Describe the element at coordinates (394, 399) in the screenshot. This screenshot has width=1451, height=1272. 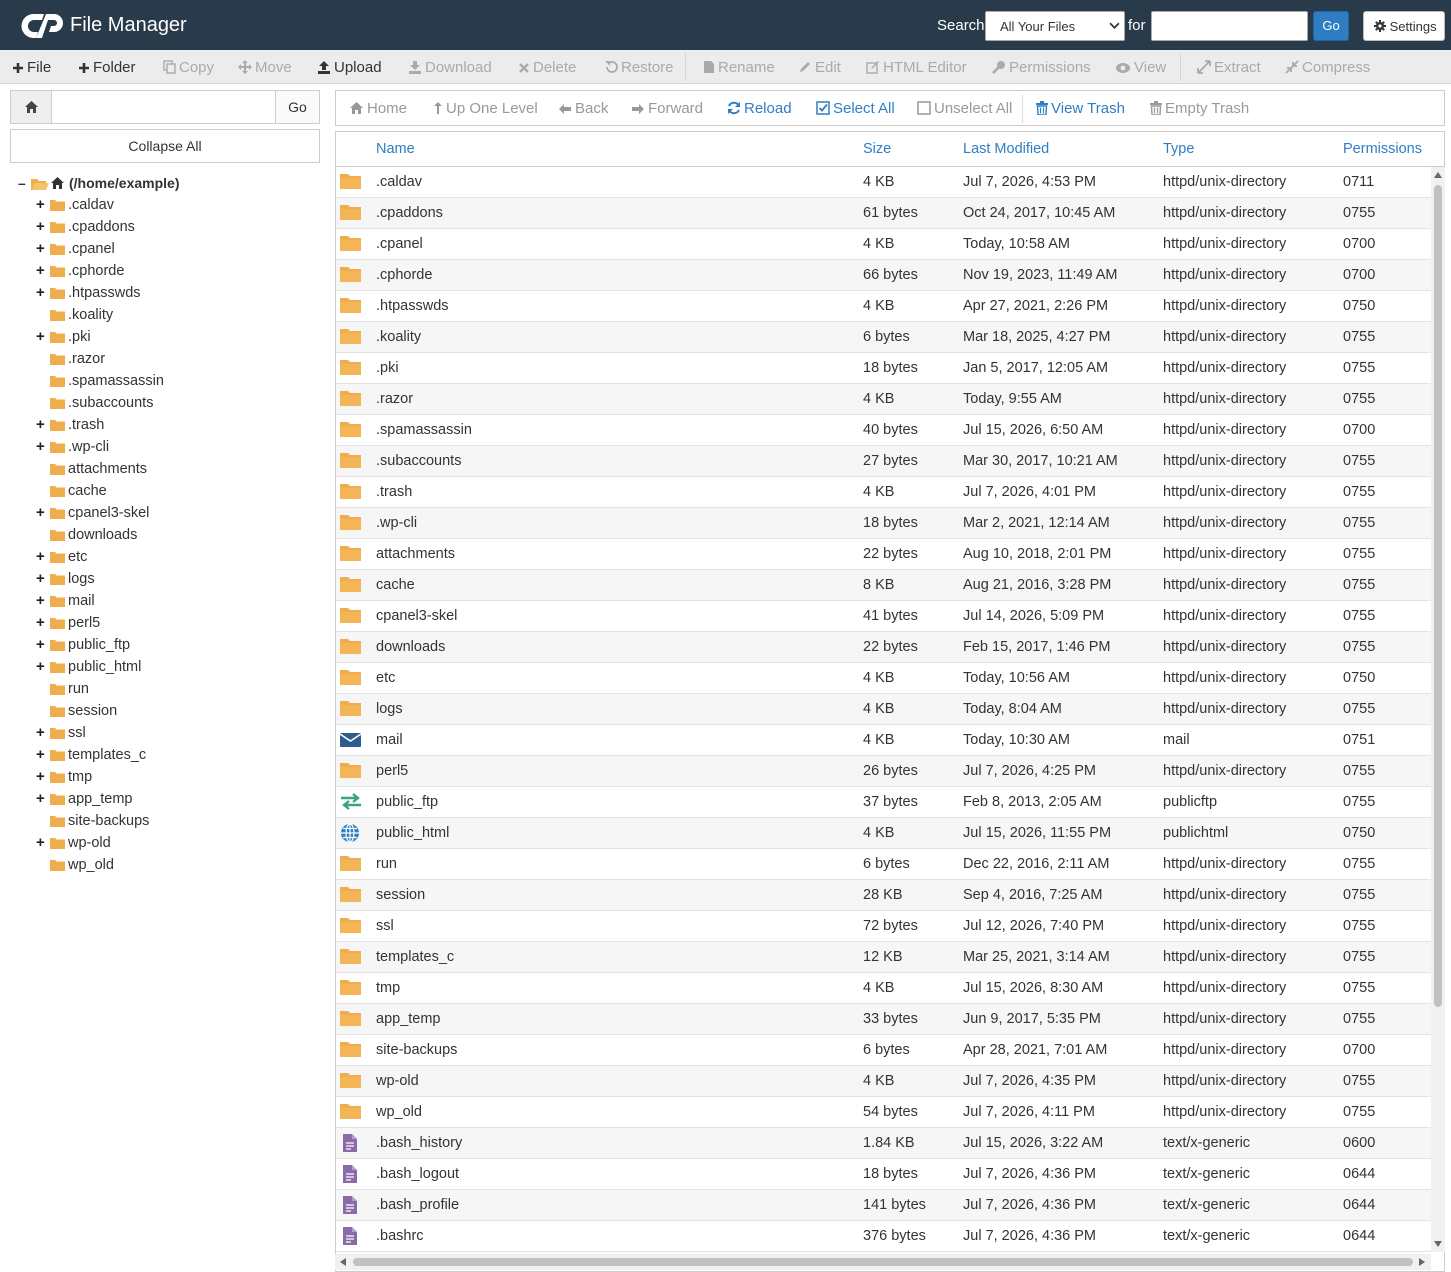
I see `file-name: .razor` at that location.